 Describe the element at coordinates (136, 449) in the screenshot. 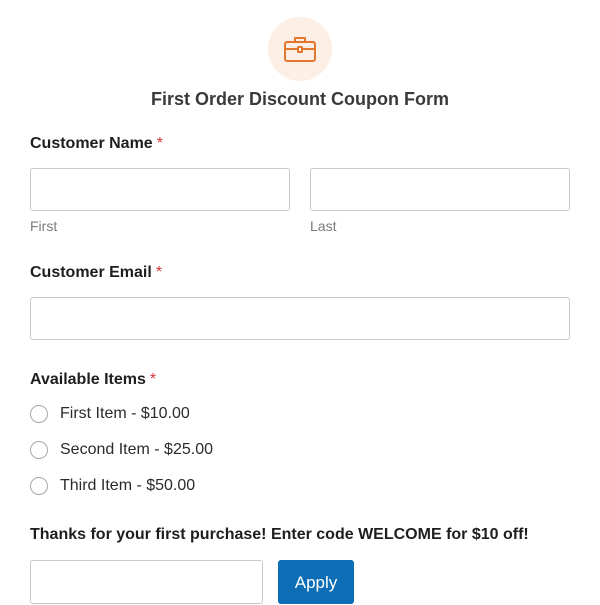

I see `item-option-label: Second Item - $25.00` at that location.